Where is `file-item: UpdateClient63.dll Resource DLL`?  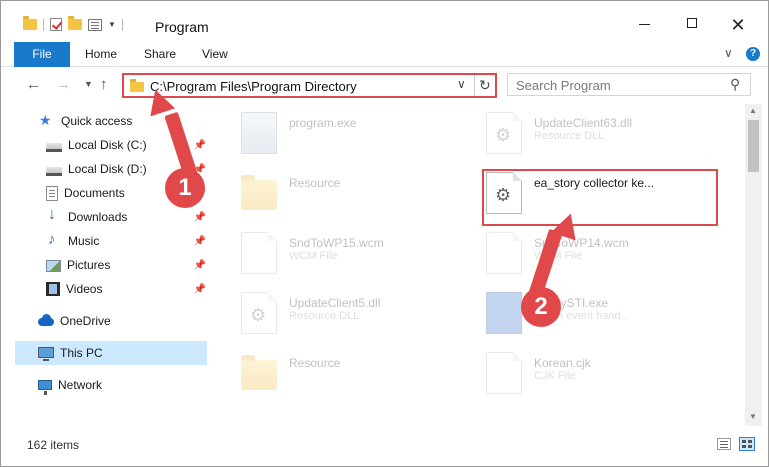
file-item: UpdateClient63.dll Resource DLL is located at coordinates (601, 137).